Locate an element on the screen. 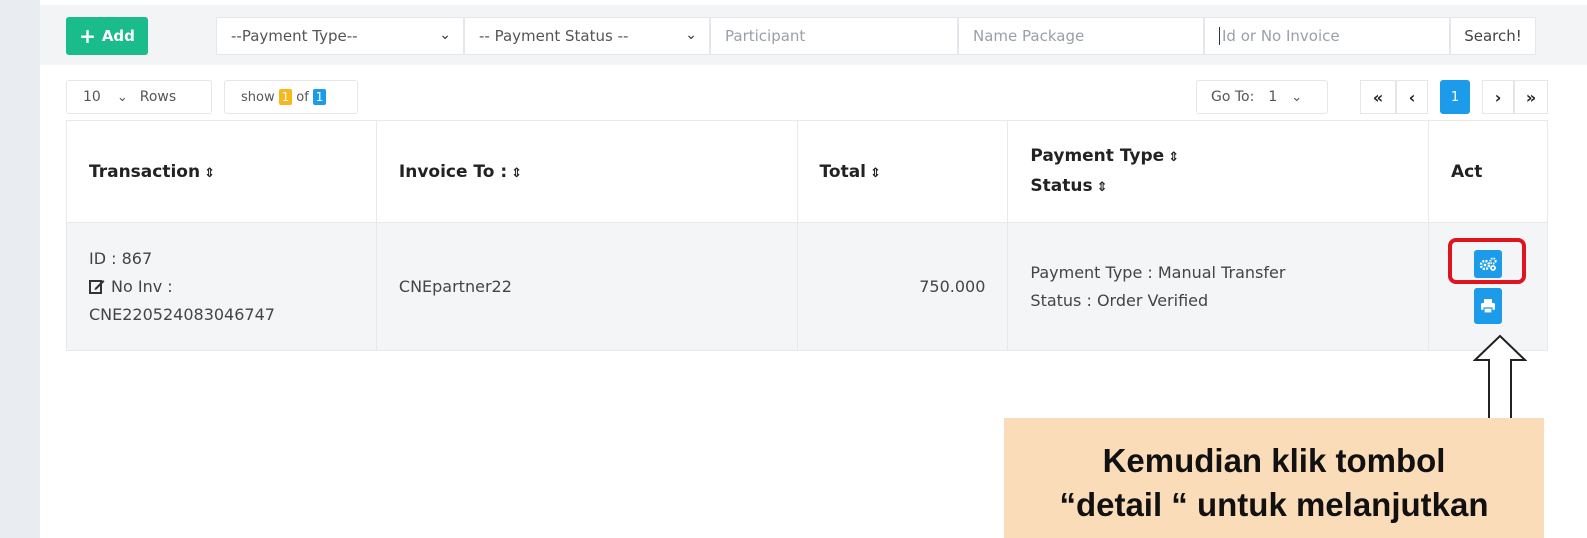 The image size is (1587, 538). print-button is located at coordinates (1488, 305).